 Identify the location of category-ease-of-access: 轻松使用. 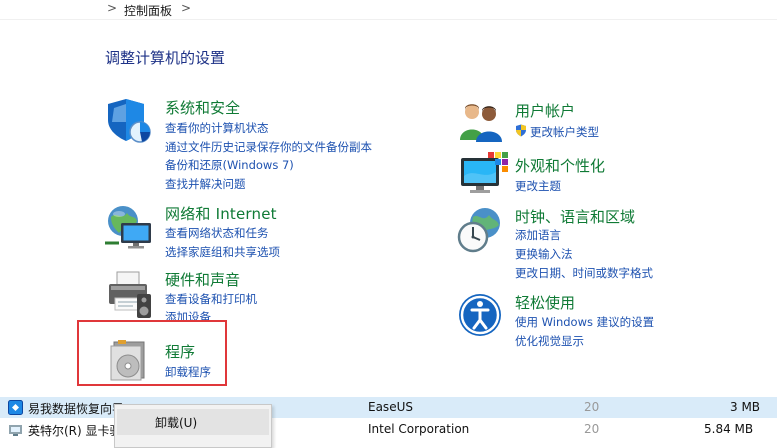
(545, 302).